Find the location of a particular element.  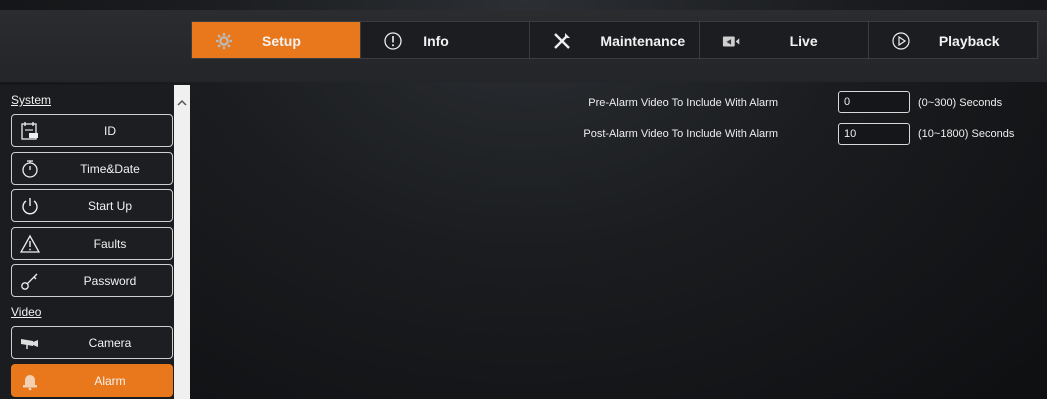

tab-live-label: Live is located at coordinates (803, 41).